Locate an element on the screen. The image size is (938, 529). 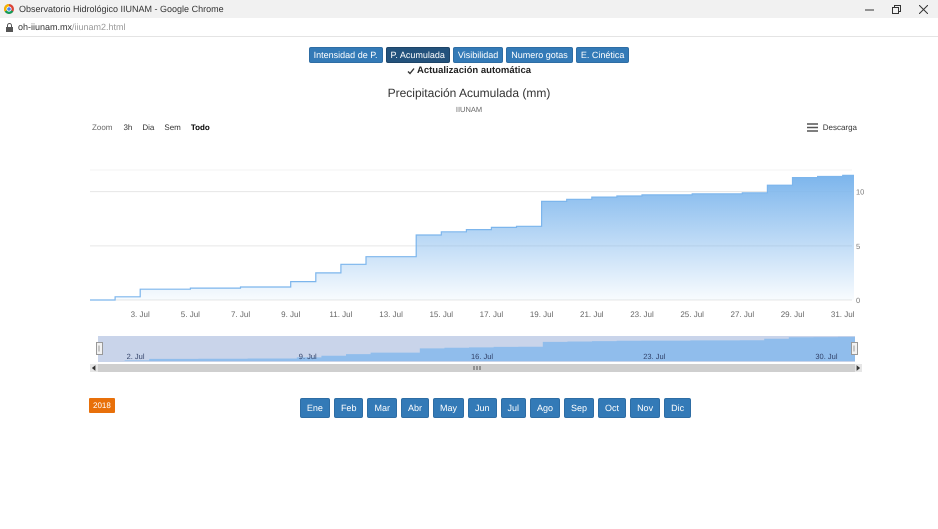
close-icon is located at coordinates (923, 9).